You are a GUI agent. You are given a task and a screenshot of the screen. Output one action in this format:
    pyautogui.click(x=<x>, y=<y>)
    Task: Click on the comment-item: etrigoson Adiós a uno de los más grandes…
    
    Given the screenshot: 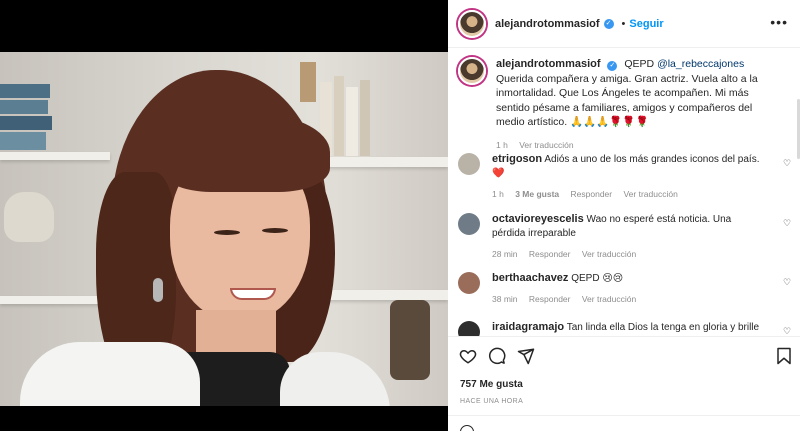 What is the action you would take?
    pyautogui.click(x=624, y=176)
    